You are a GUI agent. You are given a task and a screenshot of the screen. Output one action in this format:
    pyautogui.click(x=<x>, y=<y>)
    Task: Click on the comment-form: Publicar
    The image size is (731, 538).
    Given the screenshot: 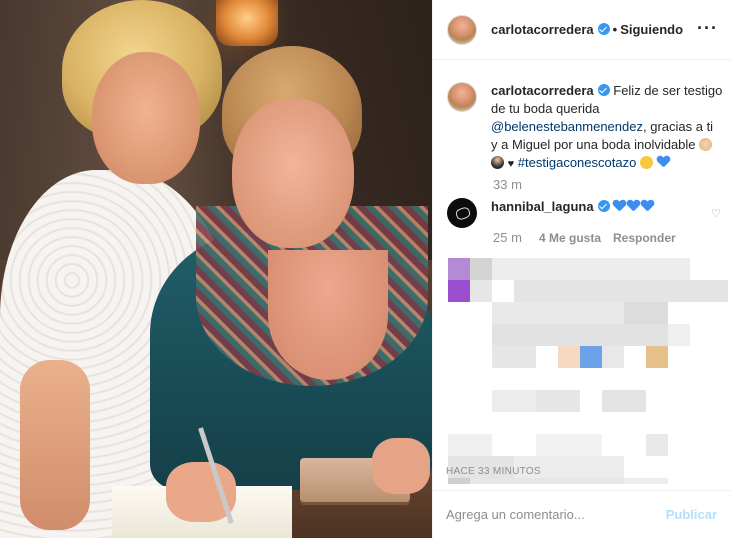 What is the action you would take?
    pyautogui.click(x=581, y=514)
    